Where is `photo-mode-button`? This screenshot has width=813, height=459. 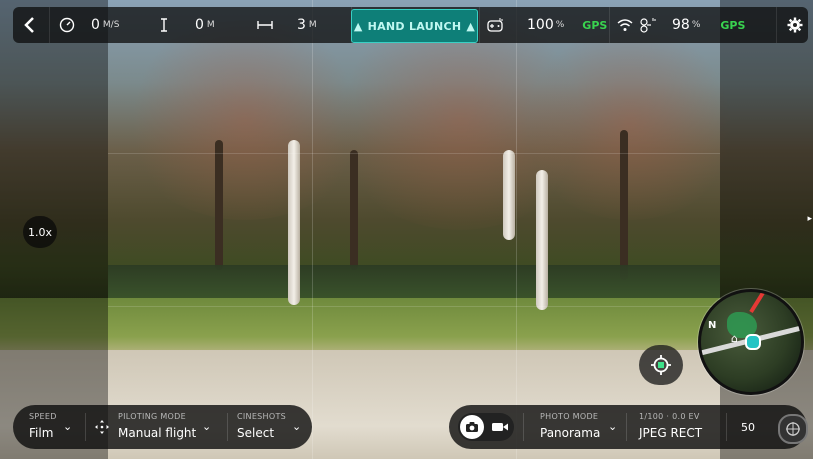 photo-mode-button is located at coordinates (472, 427).